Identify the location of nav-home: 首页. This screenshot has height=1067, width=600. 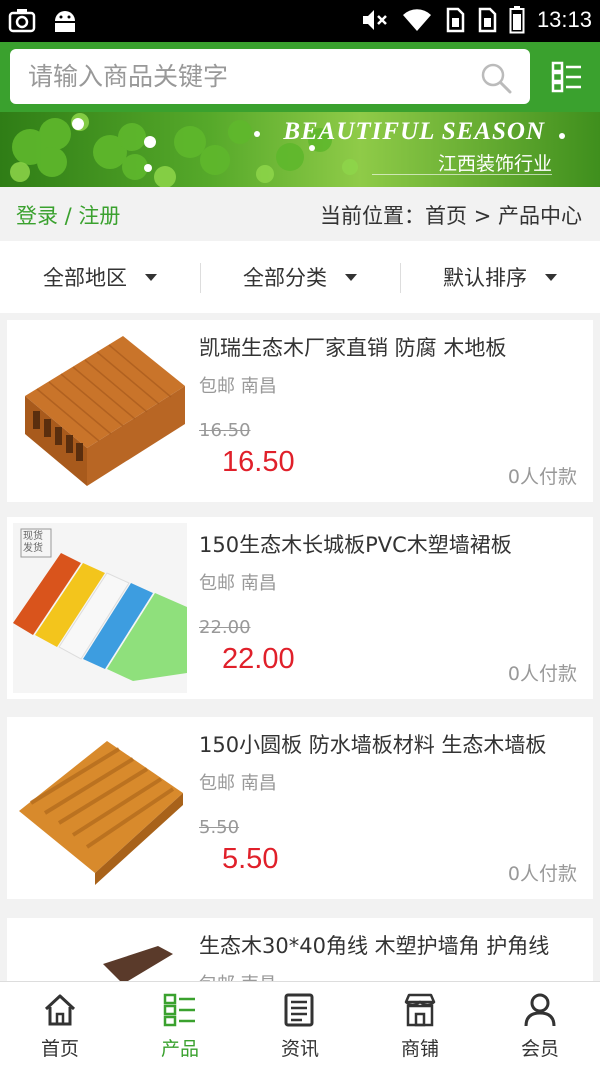
(60, 1024).